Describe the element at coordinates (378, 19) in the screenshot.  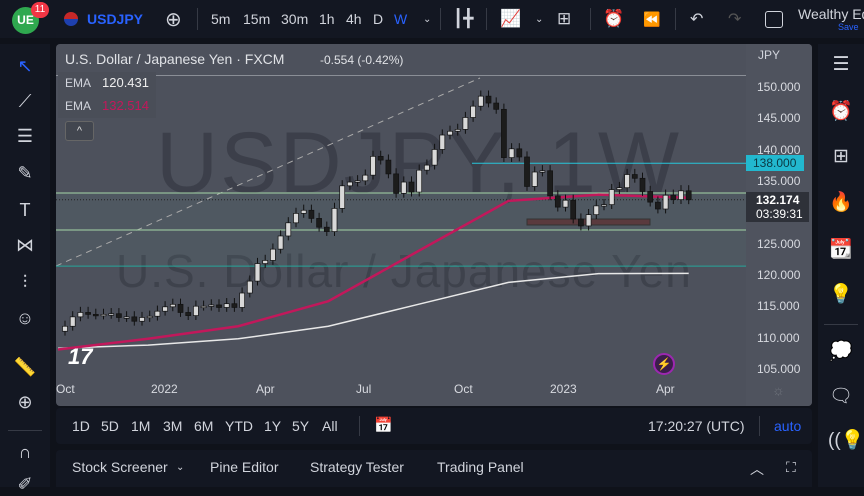
I see `interval-D: D` at that location.